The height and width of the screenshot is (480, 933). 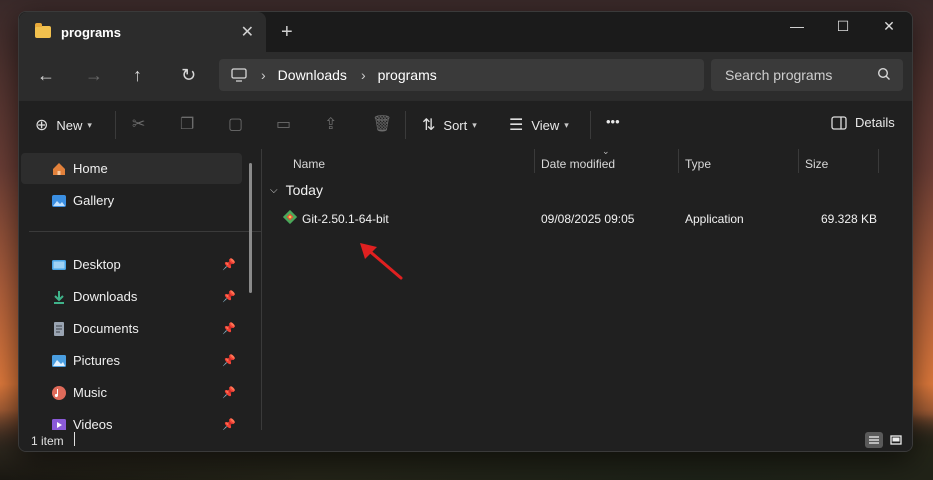 I want to click on view-button: ☰ View ▾, so click(x=539, y=125).